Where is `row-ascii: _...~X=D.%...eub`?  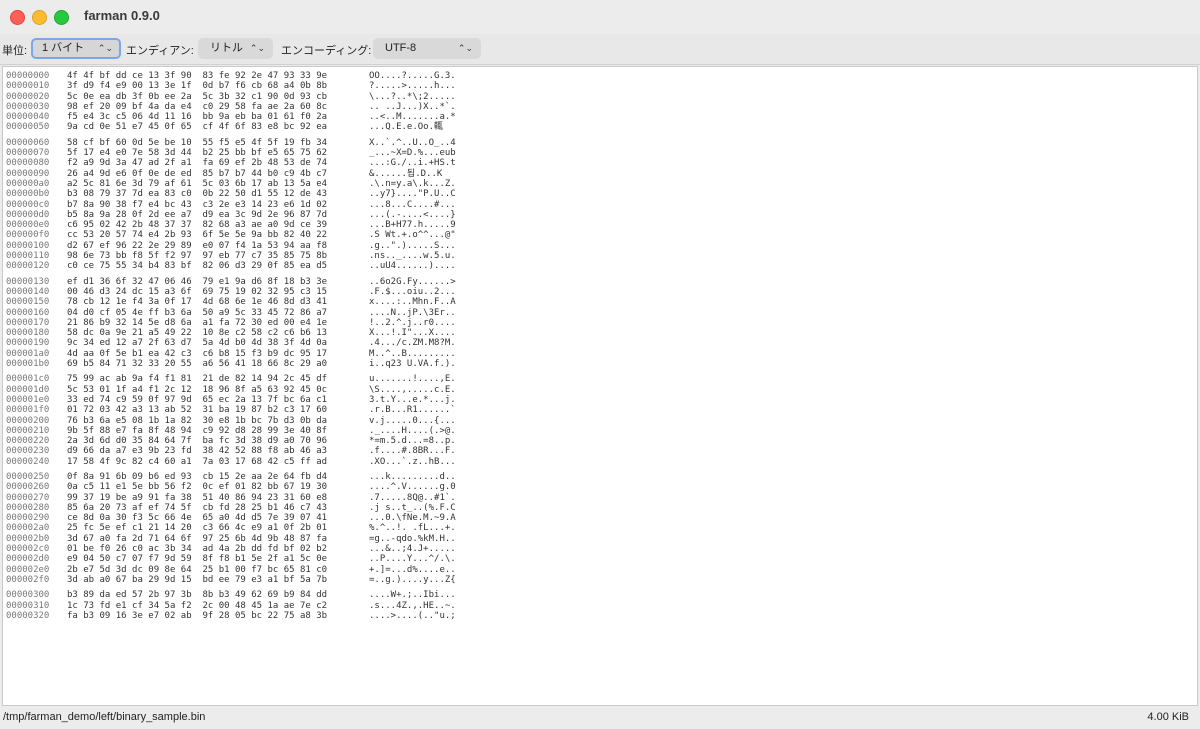 row-ascii: _...~X=D.%...eub is located at coordinates (412, 153).